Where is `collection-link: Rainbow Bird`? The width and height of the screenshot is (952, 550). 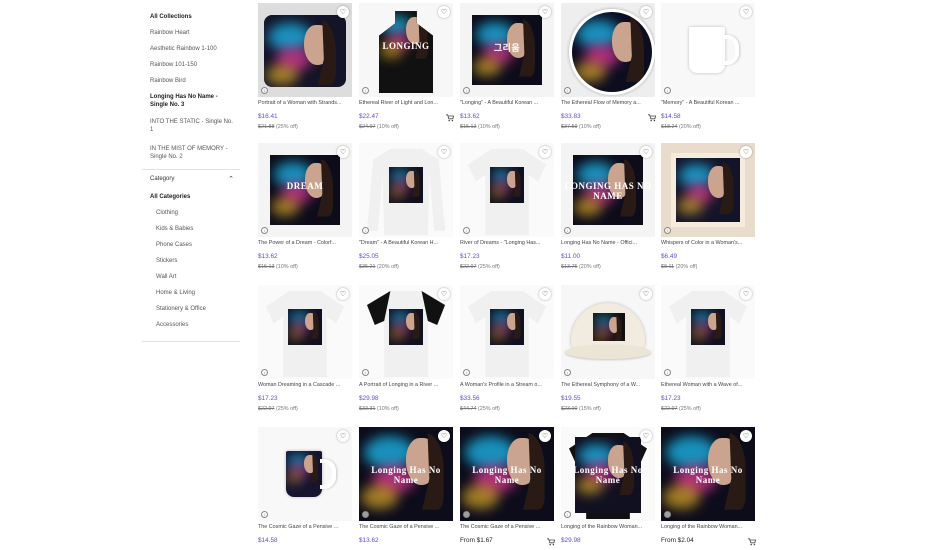
collection-link: Rainbow Bird is located at coordinates (164, 81).